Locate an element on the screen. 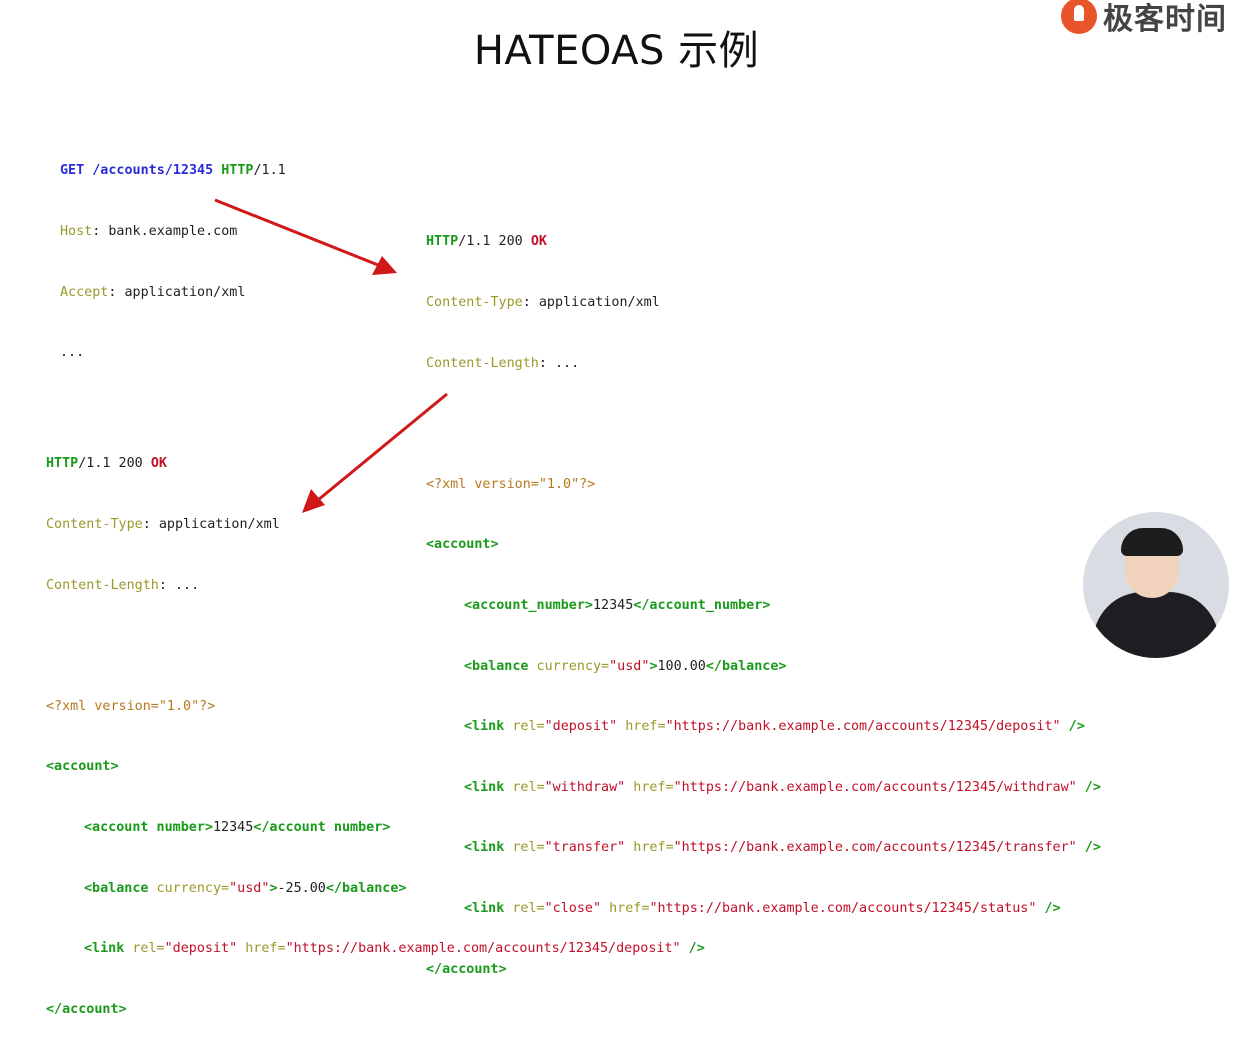  account-close-tag: </account> is located at coordinates (86, 1009).